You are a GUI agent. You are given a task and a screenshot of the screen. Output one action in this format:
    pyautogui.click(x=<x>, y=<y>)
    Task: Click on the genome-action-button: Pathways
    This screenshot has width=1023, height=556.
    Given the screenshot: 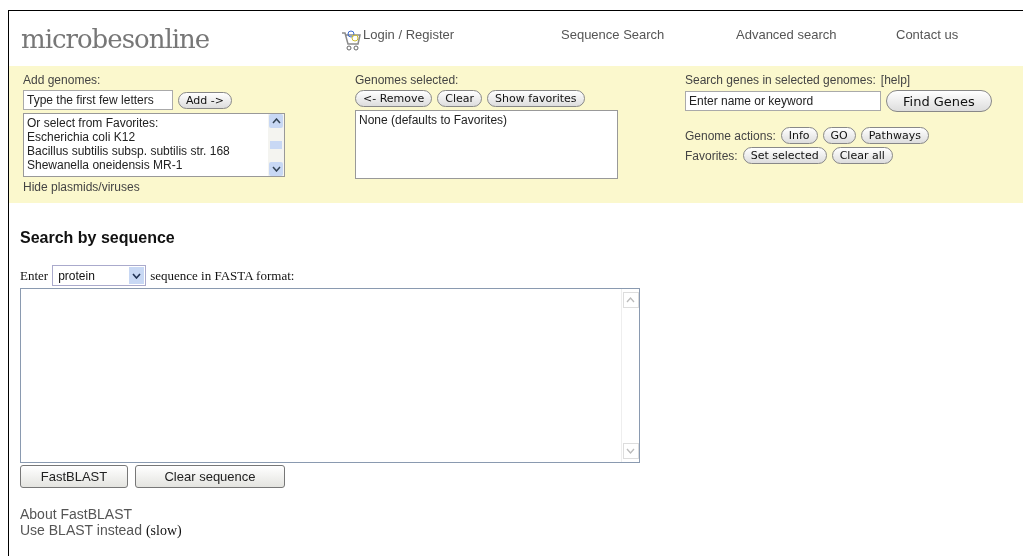 What is the action you would take?
    pyautogui.click(x=894, y=135)
    